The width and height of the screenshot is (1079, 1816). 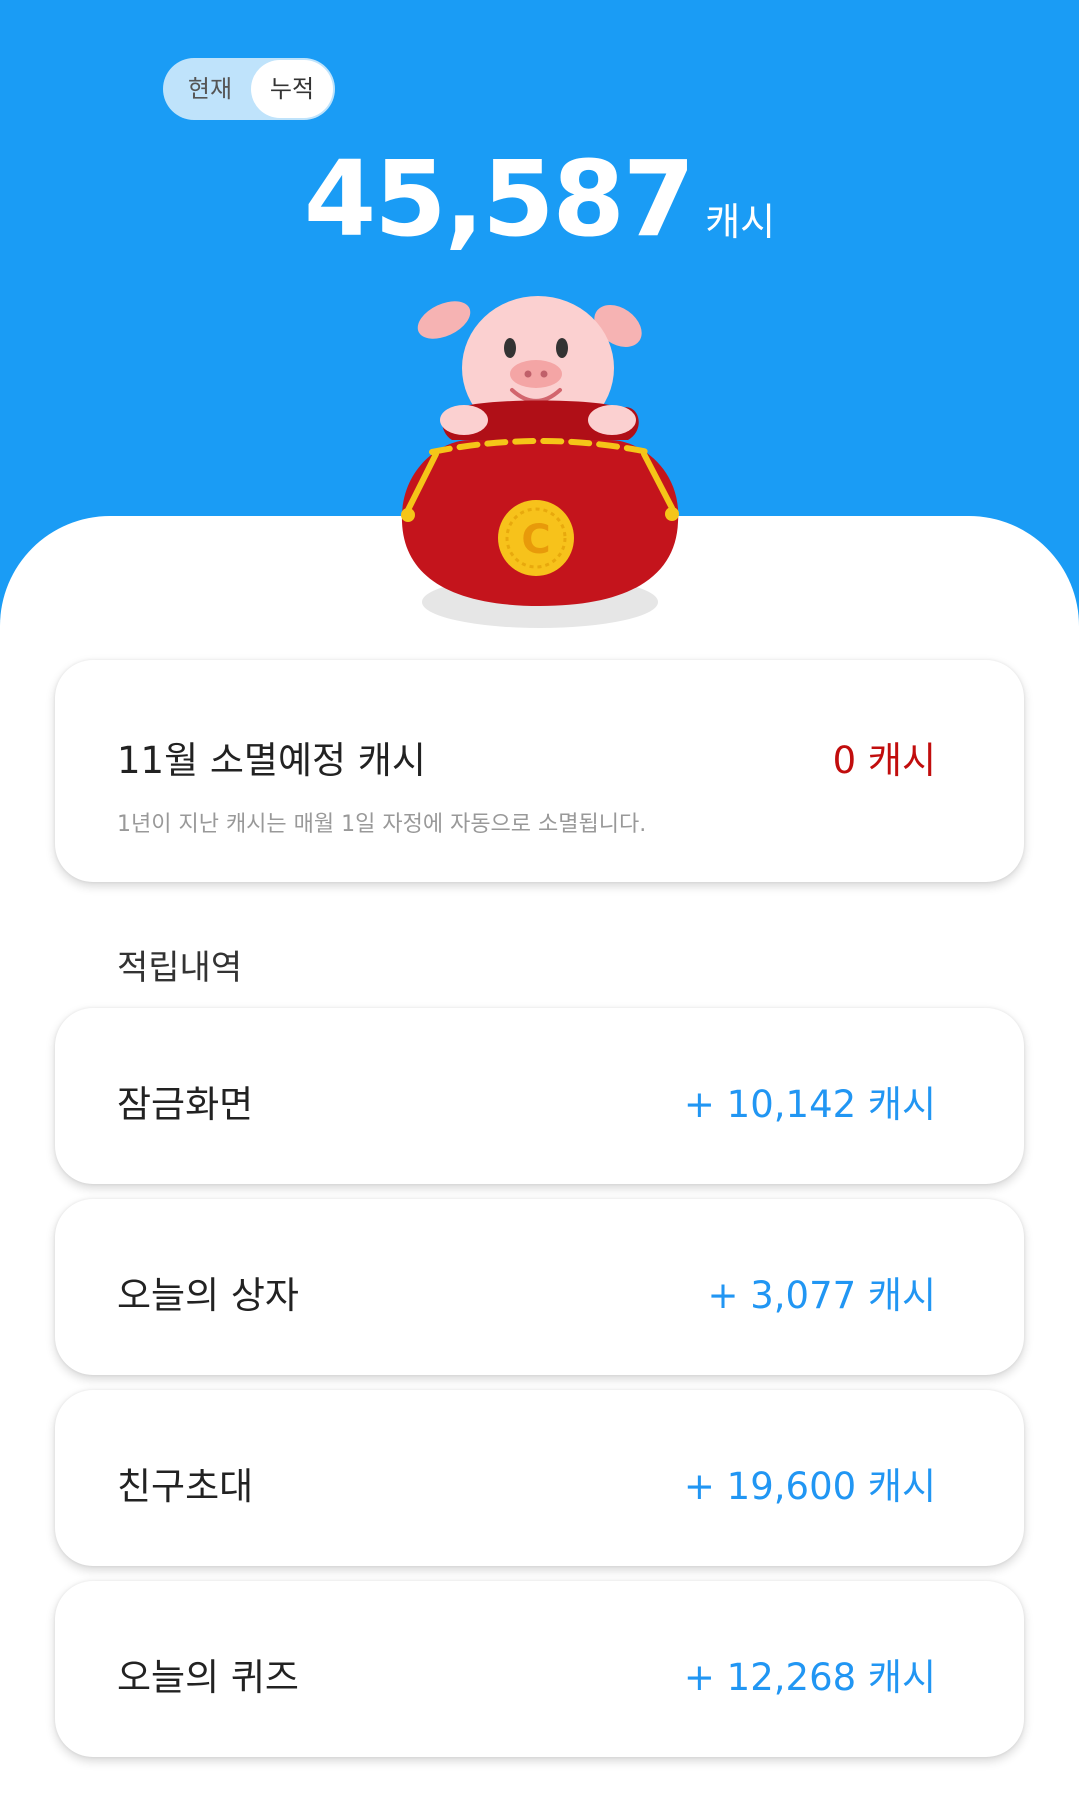 What do you see at coordinates (292, 89) in the screenshot?
I see `toggle-total: 누적` at bounding box center [292, 89].